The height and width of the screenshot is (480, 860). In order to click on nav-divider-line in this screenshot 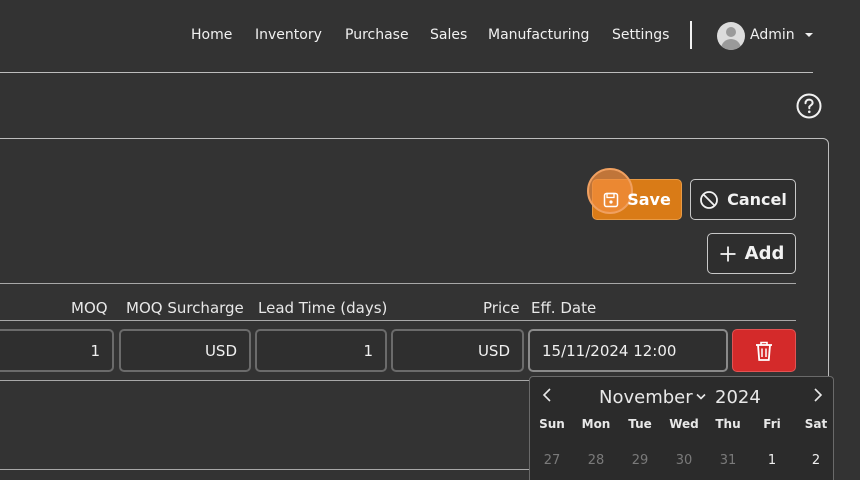, I will do `click(406, 72)`.